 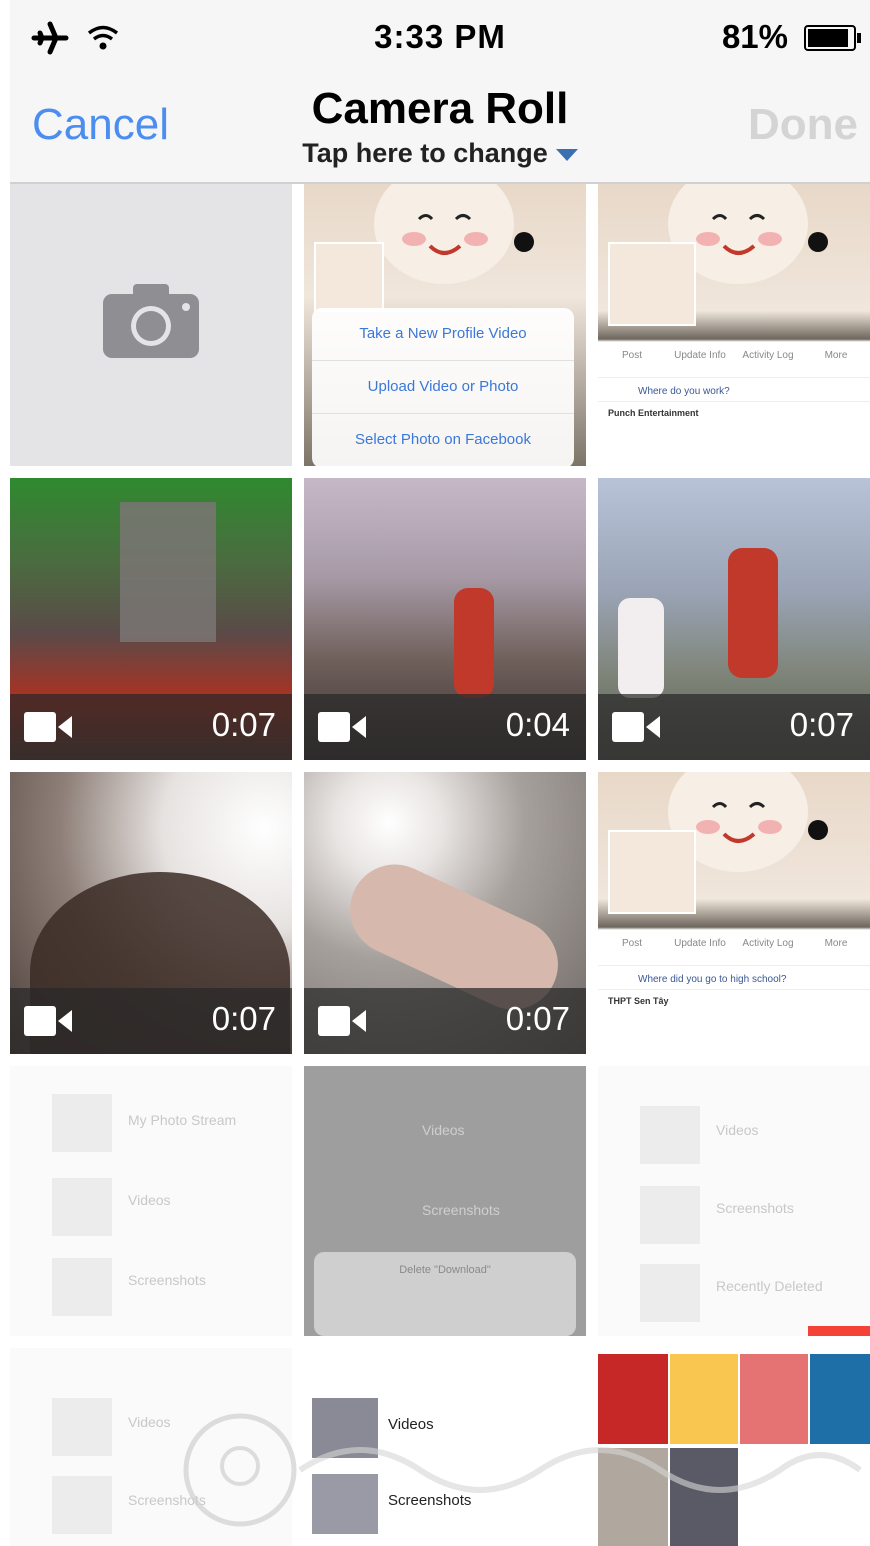 What do you see at coordinates (182, 1120) in the screenshot?
I see `album-row-label: My Photo Stream` at bounding box center [182, 1120].